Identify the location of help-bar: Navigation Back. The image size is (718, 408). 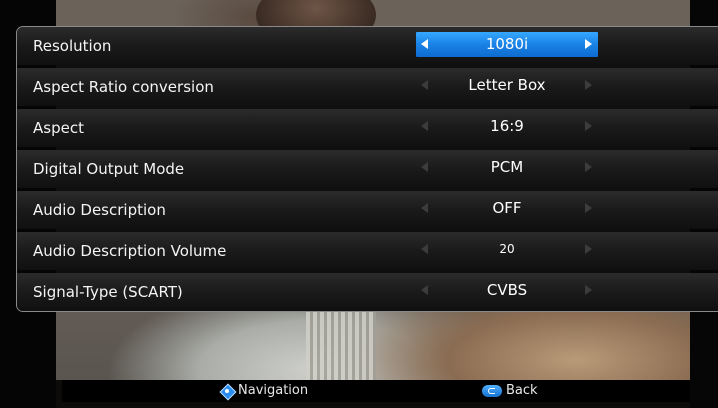
(376, 391).